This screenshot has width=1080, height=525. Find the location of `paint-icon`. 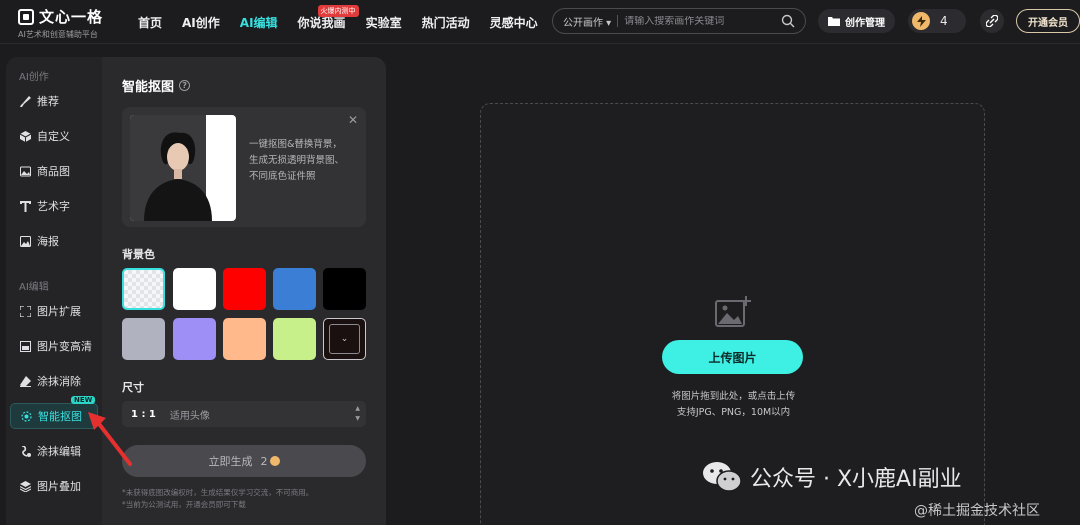

paint-icon is located at coordinates (26, 451).